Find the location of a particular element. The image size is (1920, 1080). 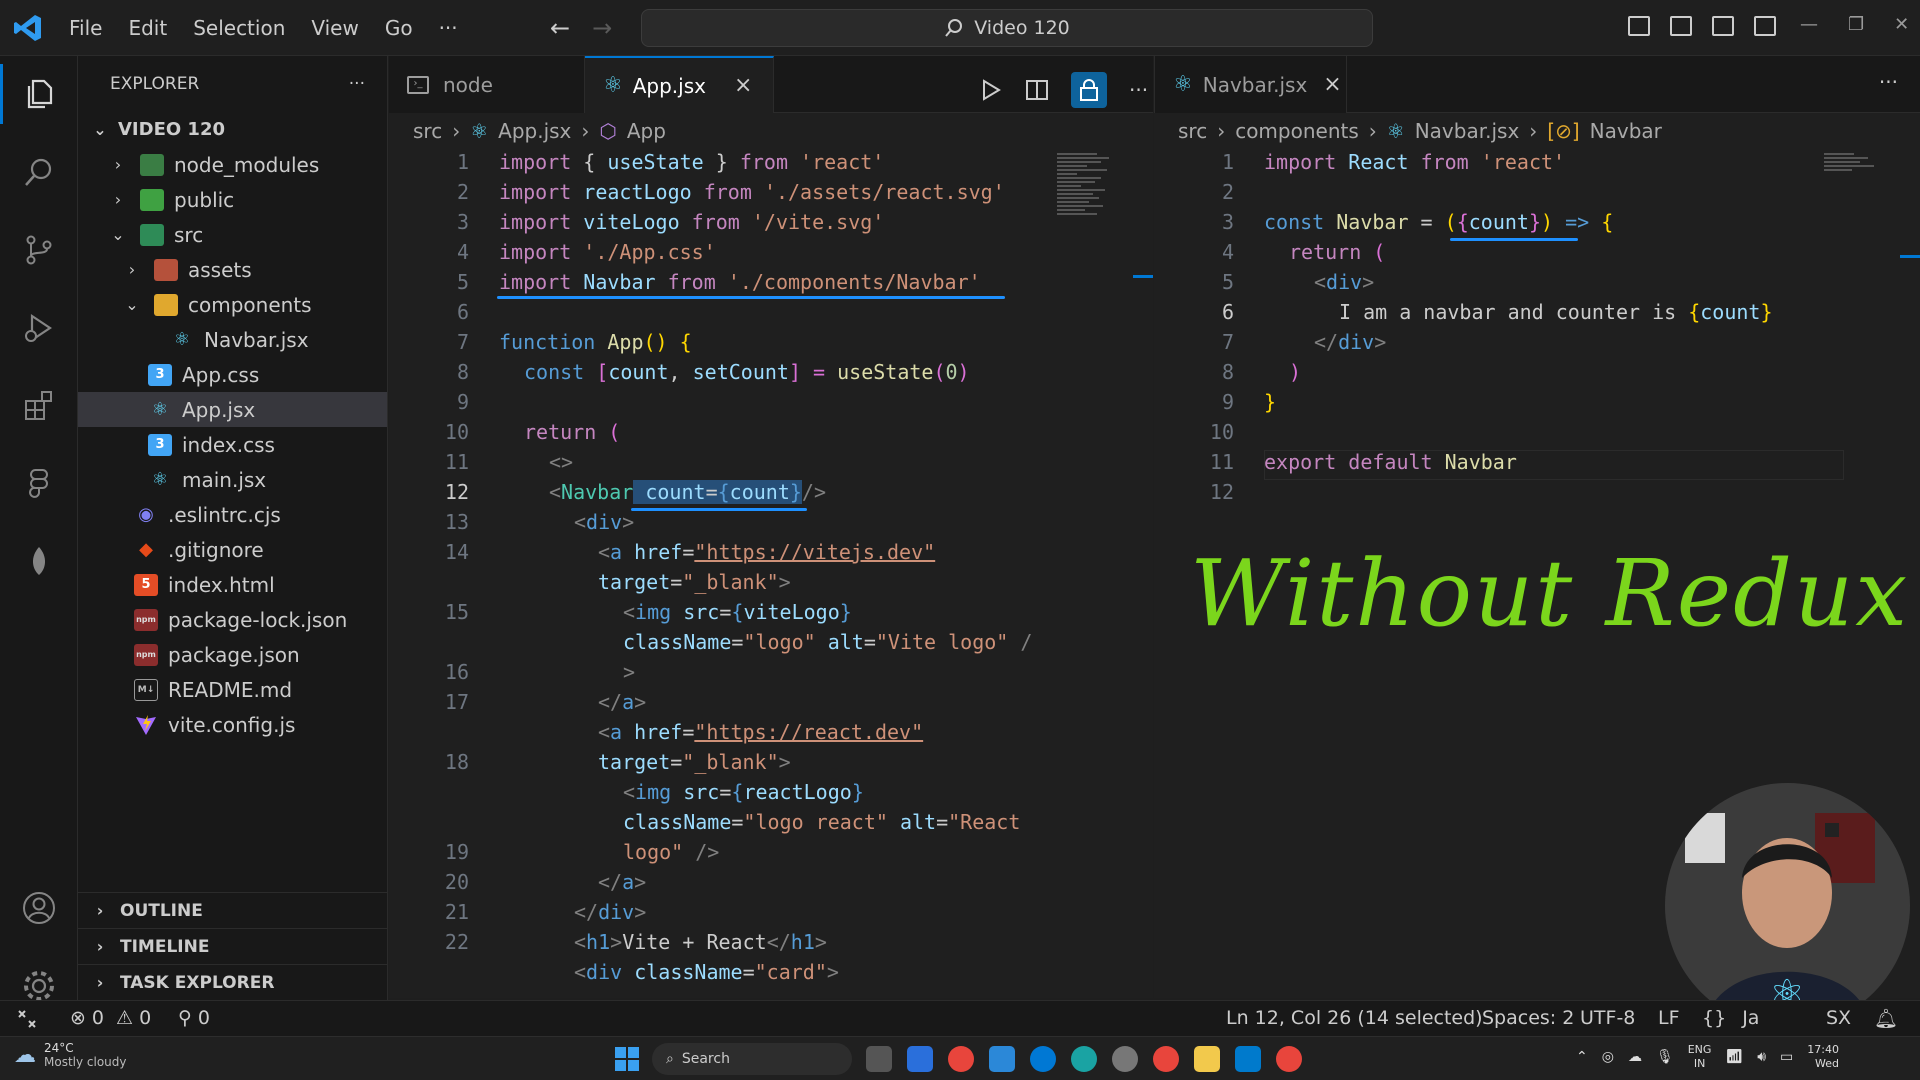

skype-icon is located at coordinates (1043, 1059).